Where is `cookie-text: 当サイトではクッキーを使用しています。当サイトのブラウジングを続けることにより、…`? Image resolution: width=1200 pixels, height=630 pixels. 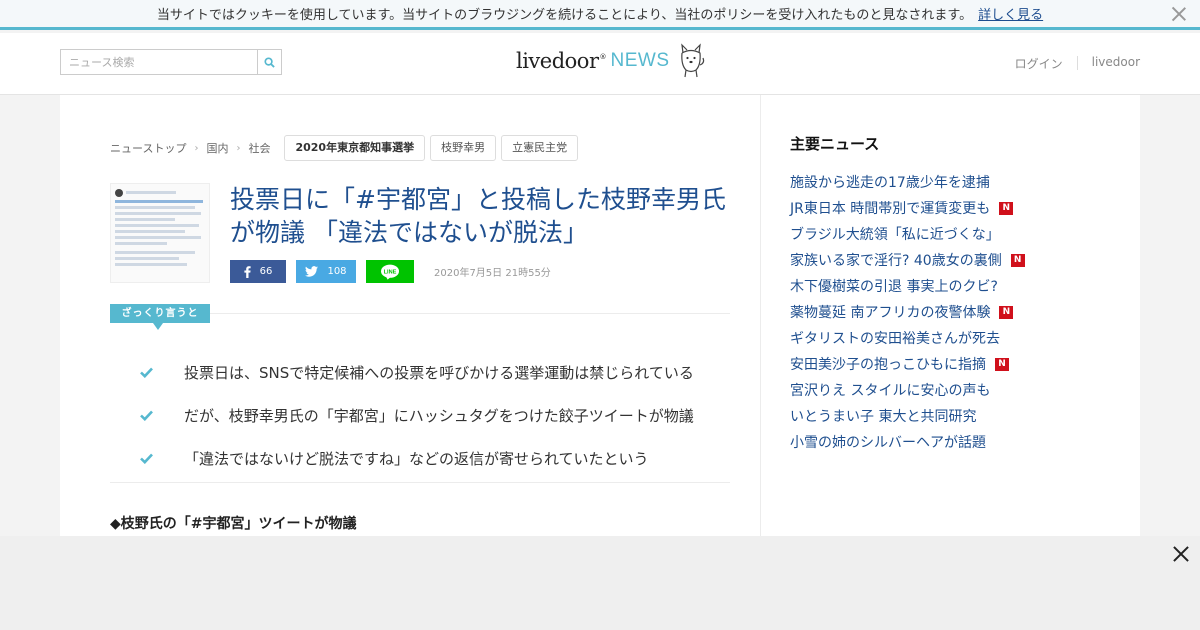 cookie-text: 当サイトではクッキーを使用しています。当サイトのブラウジングを続けることにより、… is located at coordinates (564, 15).